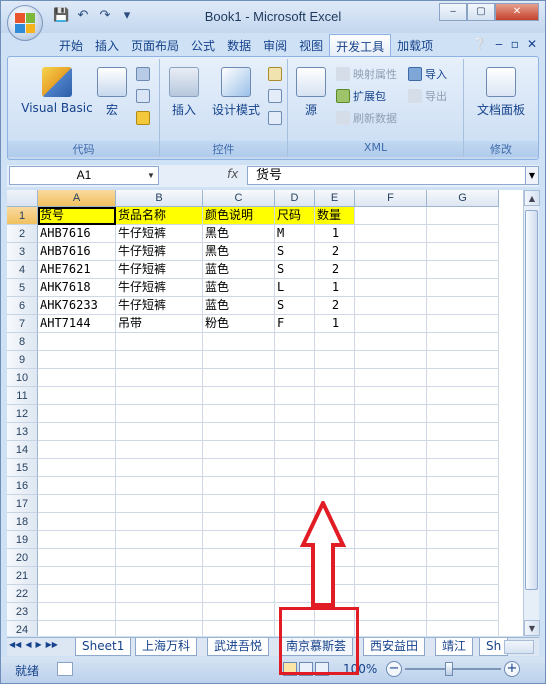 Image resolution: width=546 pixels, height=684 pixels. What do you see at coordinates (77, 270) in the screenshot?
I see `cell: AHE7621` at bounding box center [77, 270].